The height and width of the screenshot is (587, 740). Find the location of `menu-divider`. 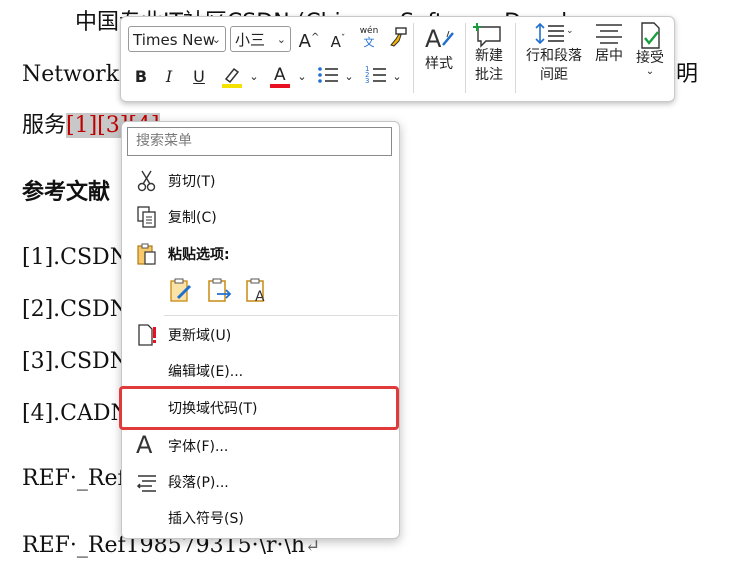

menu-divider is located at coordinates (281, 315).